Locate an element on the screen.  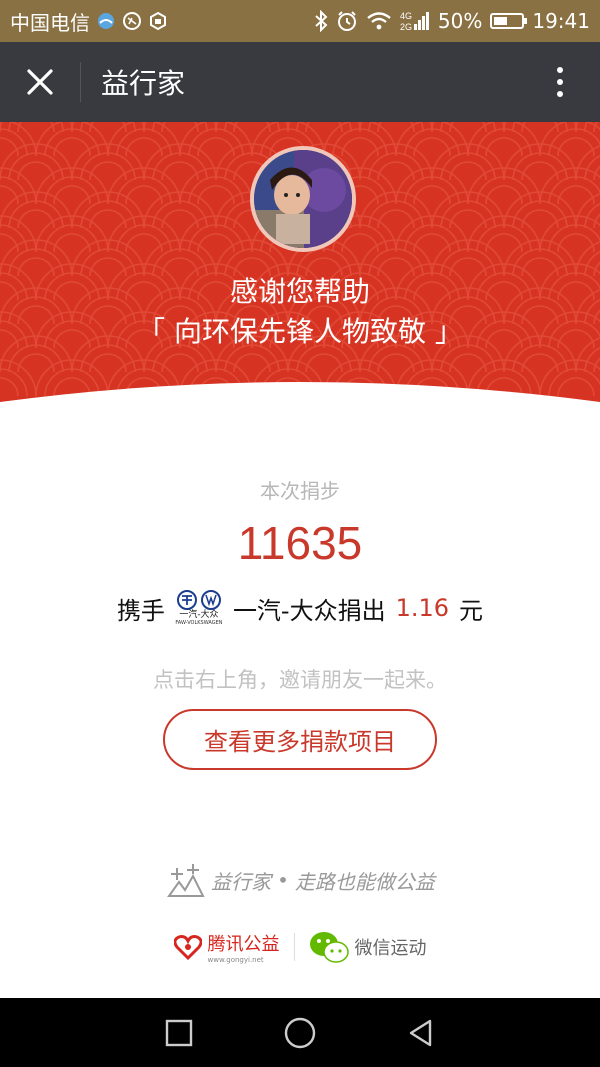
wechat-sport-logo: 微信运动 is located at coordinates (368, 947).